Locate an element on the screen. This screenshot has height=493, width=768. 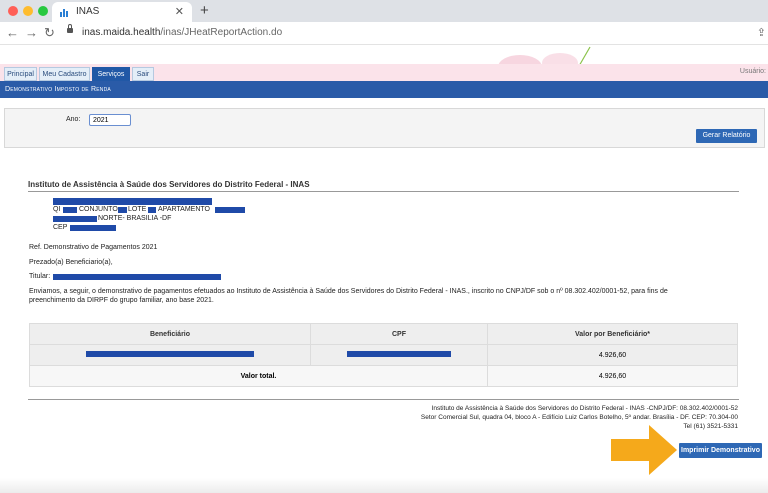
page-title-text: Demonstrativo Imposto de Renda is located at coordinates (58, 89).